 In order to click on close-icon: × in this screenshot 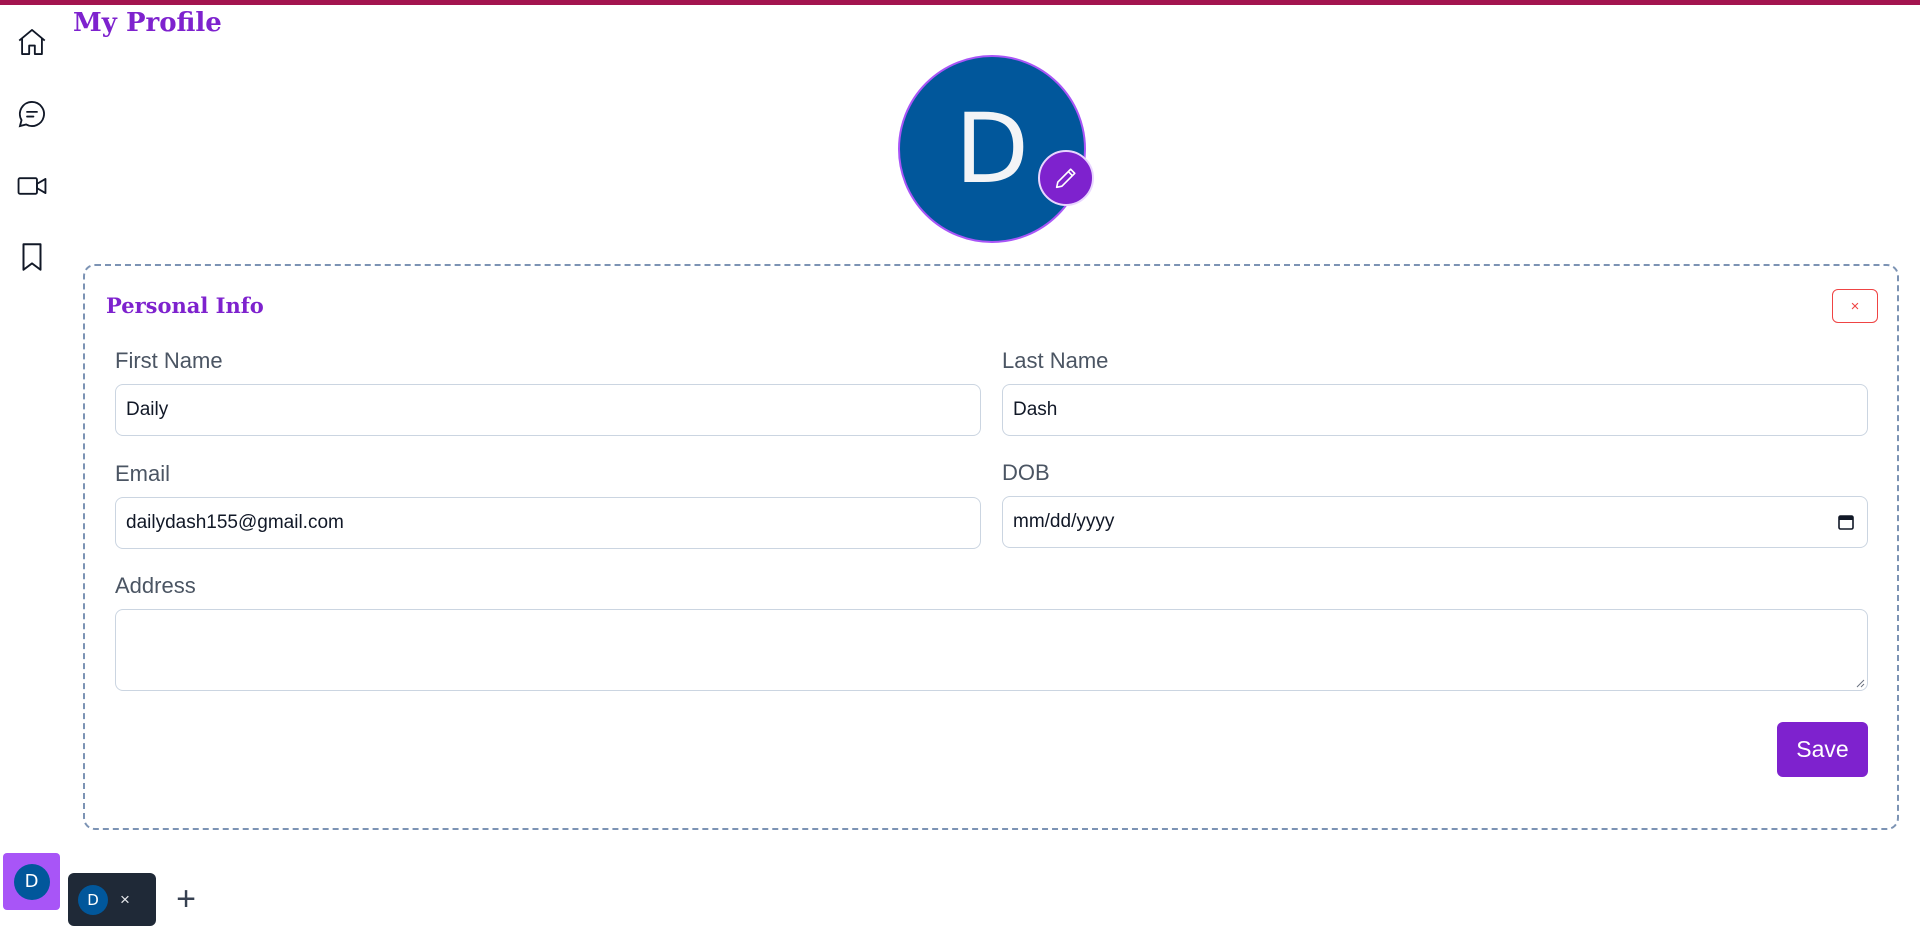, I will do `click(1855, 306)`.